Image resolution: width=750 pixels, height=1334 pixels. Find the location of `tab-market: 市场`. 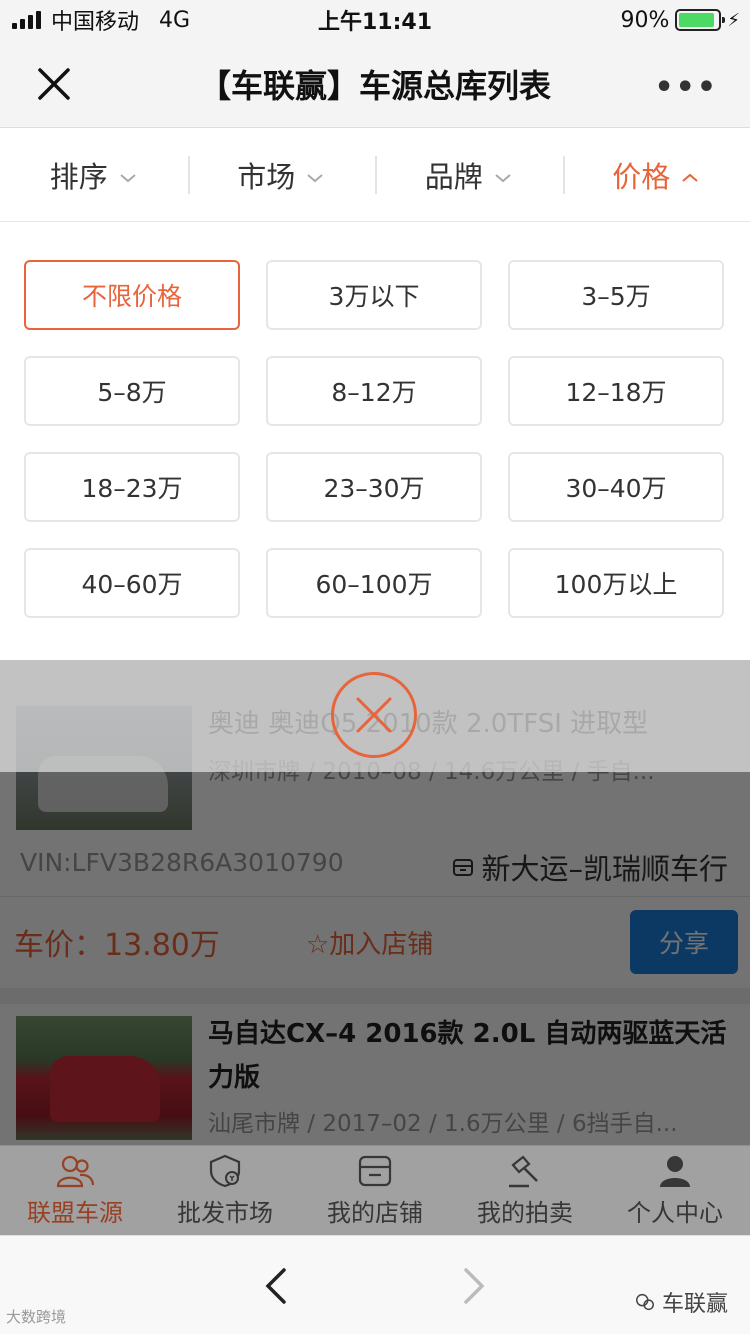

tab-market: 市场 is located at coordinates (281, 174).